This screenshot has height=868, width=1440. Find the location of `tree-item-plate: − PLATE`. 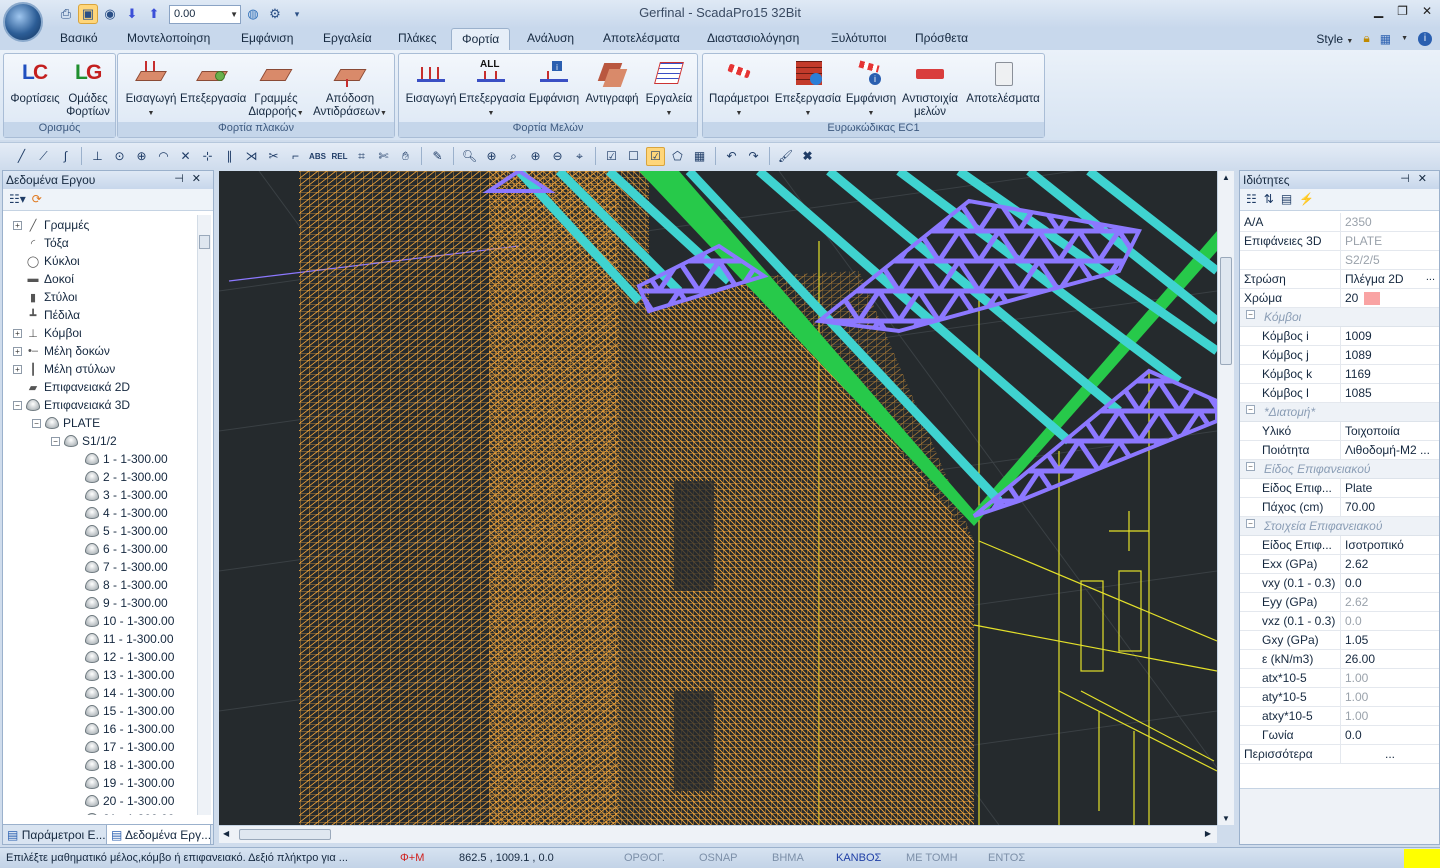

tree-item-plate: − PLATE is located at coordinates (66, 423).